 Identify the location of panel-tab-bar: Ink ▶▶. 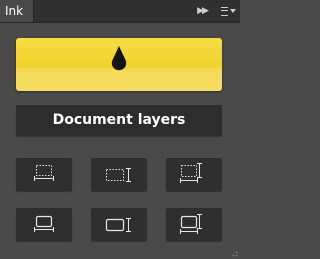
(120, 11).